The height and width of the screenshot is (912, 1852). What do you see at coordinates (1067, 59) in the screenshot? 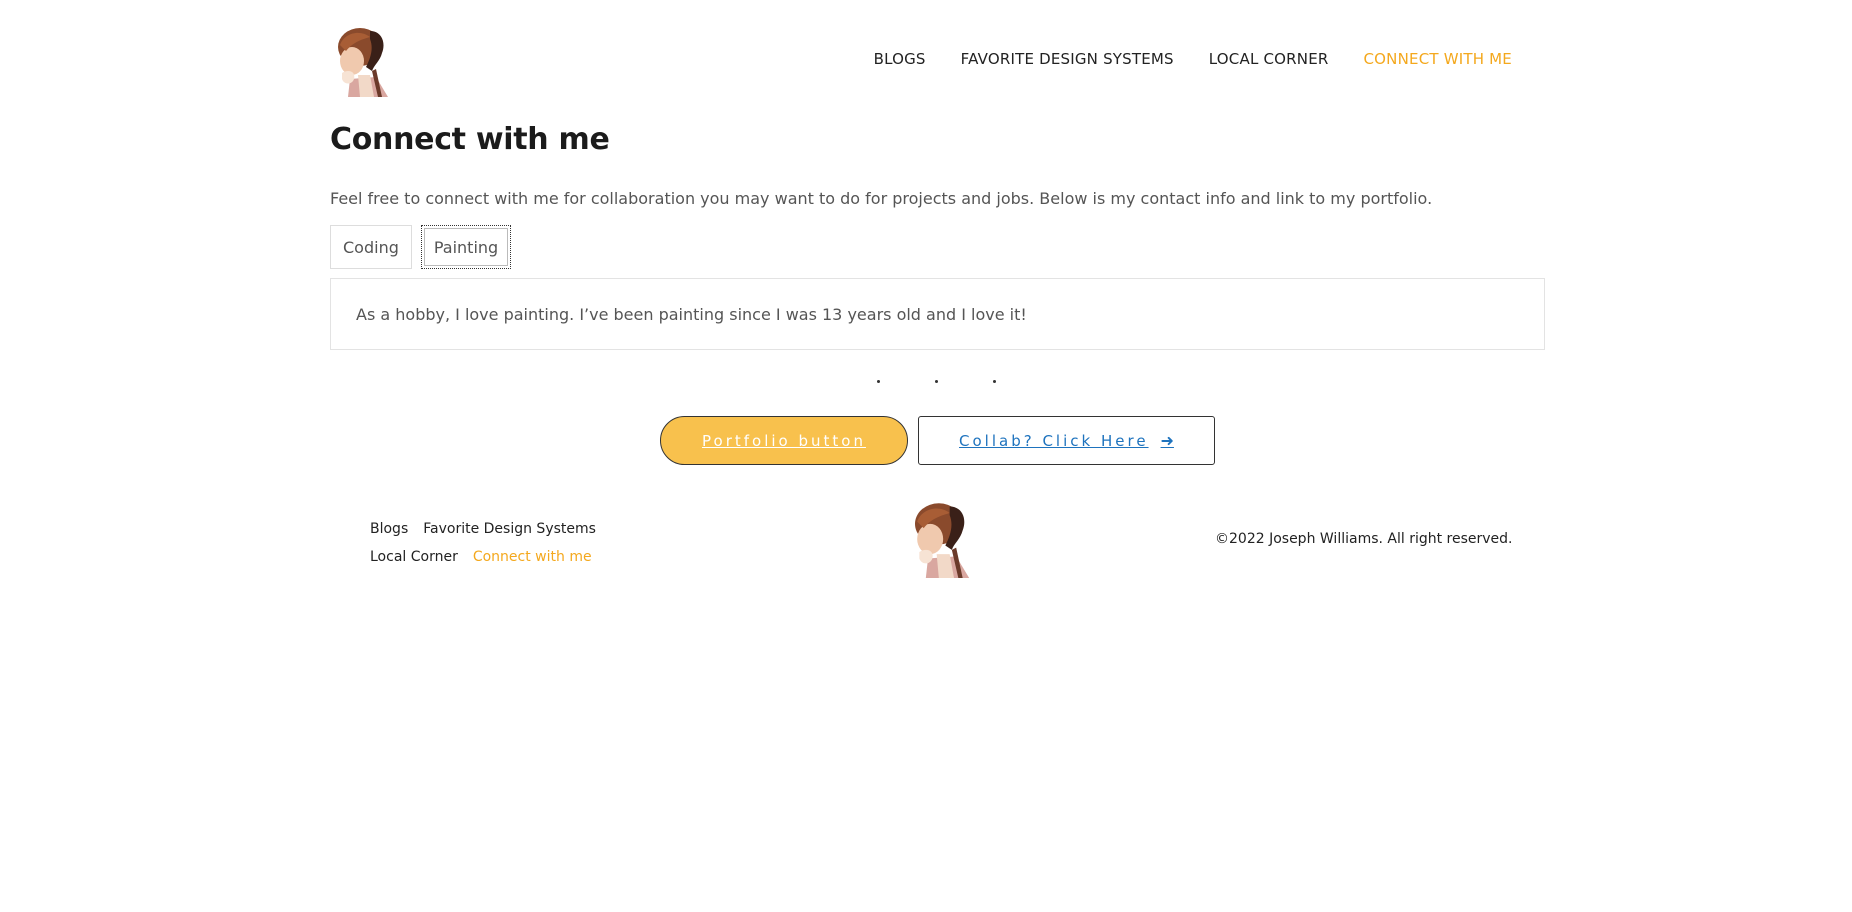
I see `nav-favorite-design-systems: FAVORITE DESIGN SYSTEMS` at bounding box center [1067, 59].